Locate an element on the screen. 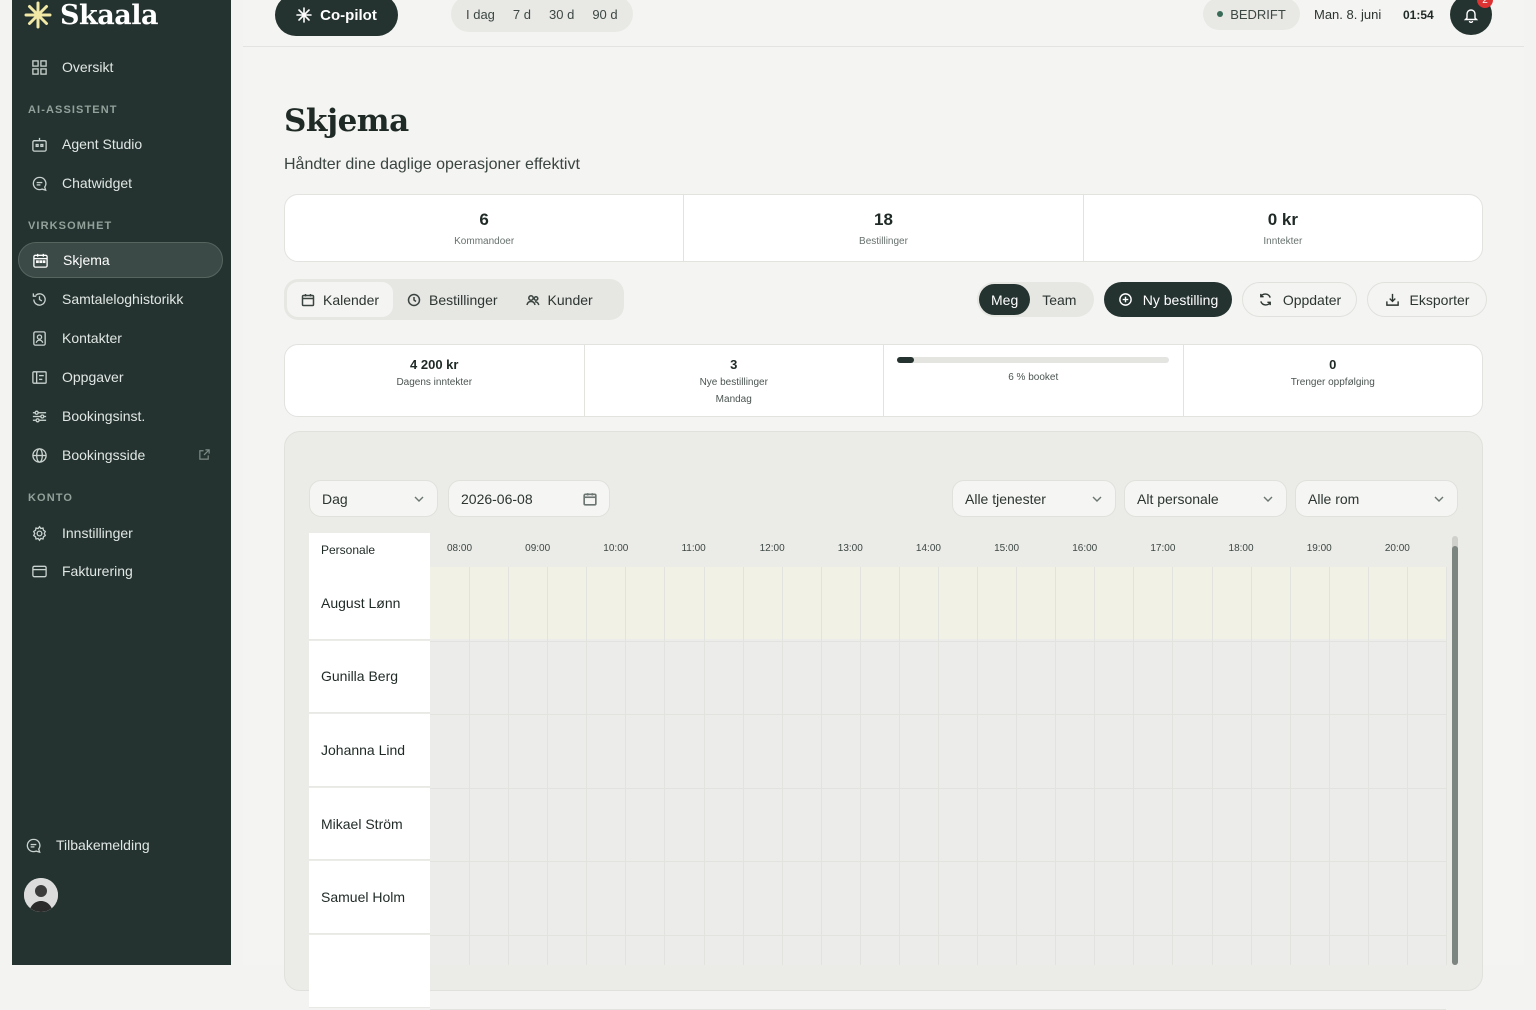  sidebar-item-booking-page: Bookingsside is located at coordinates (120, 455).